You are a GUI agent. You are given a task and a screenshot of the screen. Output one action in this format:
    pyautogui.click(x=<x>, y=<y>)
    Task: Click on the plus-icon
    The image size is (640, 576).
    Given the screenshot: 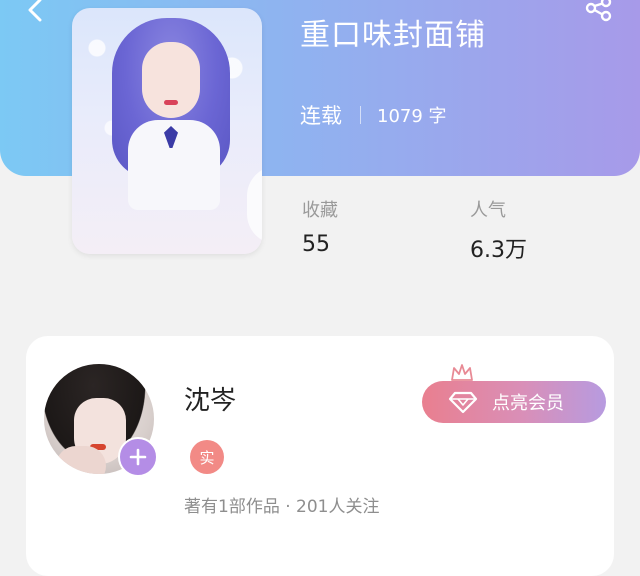 What is the action you would take?
    pyautogui.click(x=138, y=457)
    